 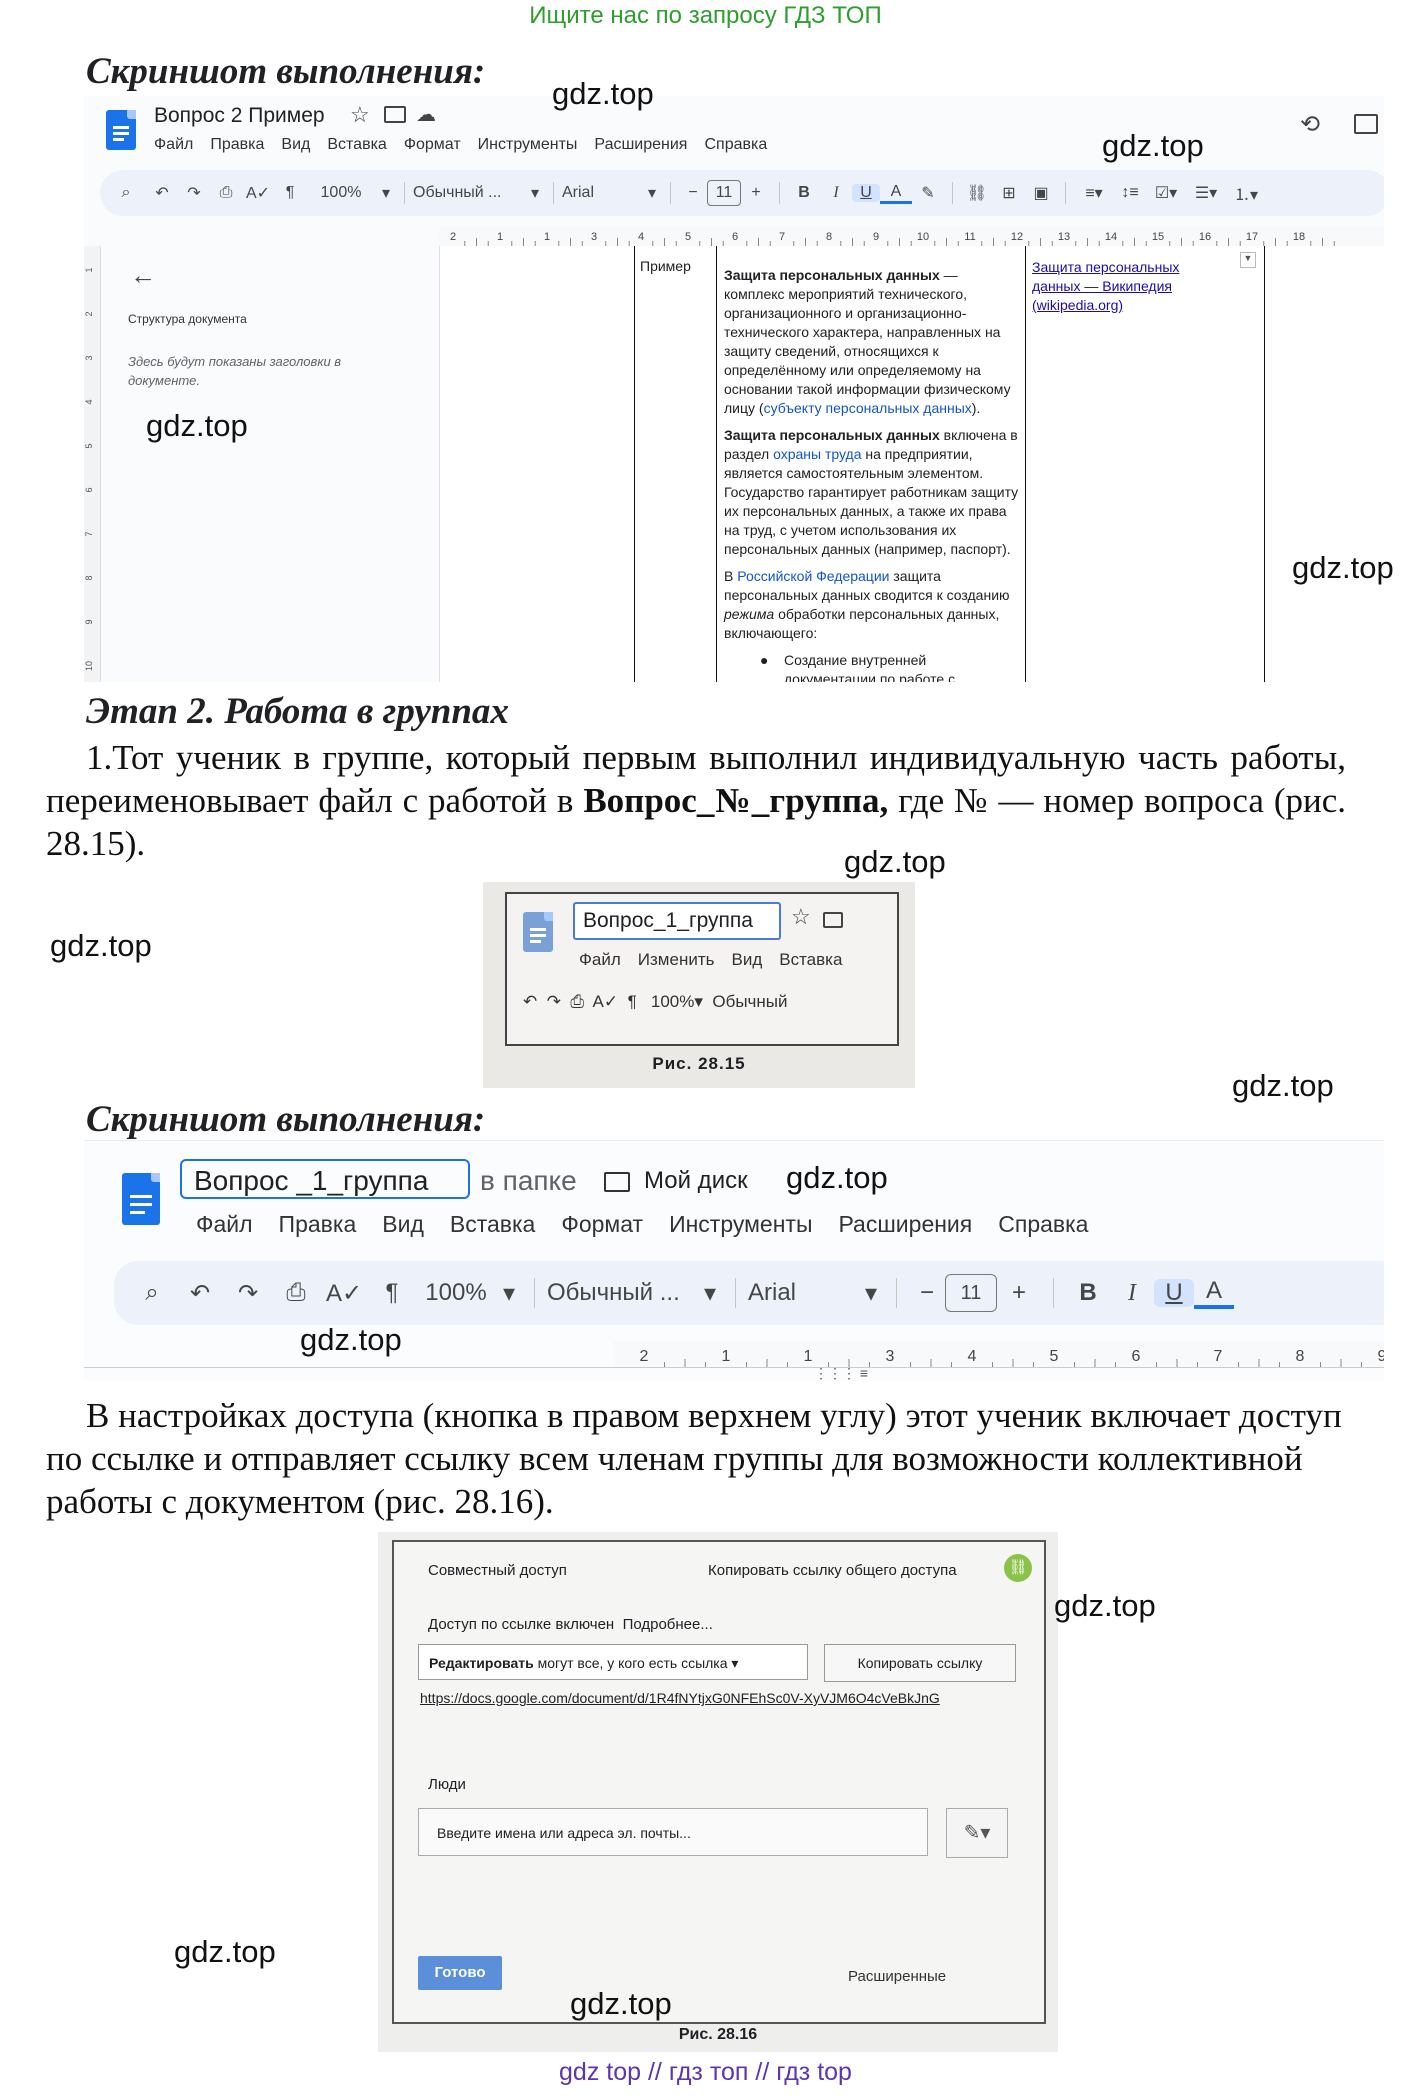 I want to click on insert-image-icon: ▣, so click(x=1041, y=193).